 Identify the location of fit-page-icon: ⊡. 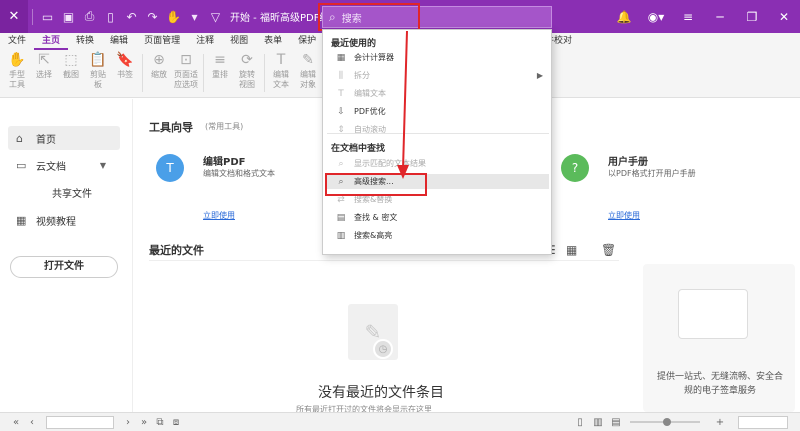
(186, 60).